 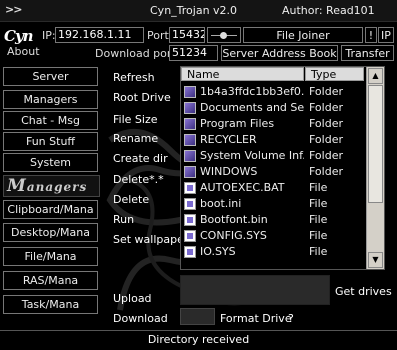 I want to click on column-header-name: Name, so click(x=242, y=74).